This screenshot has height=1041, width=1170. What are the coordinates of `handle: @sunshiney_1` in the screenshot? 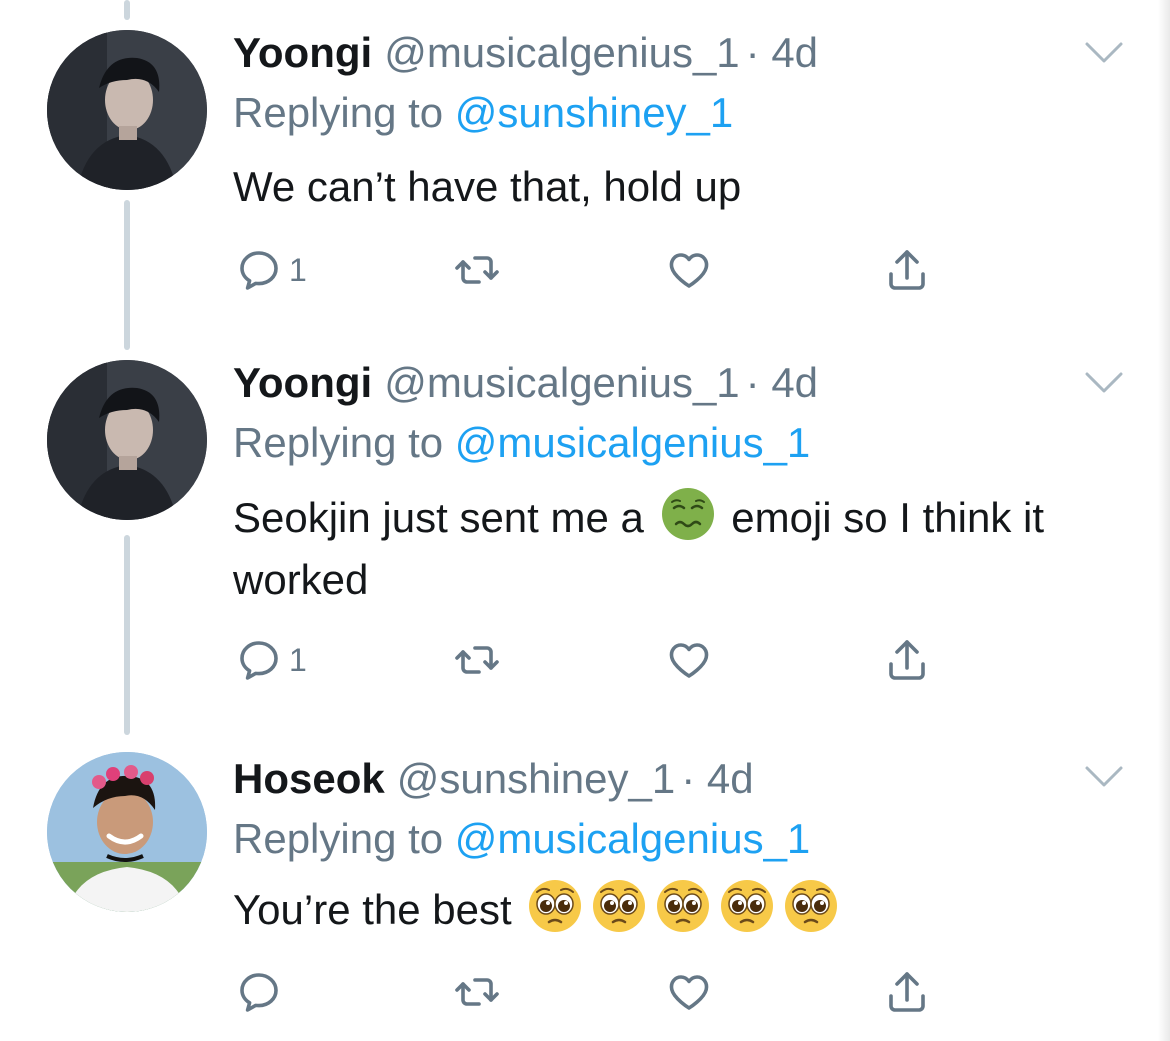 It's located at (536, 778).